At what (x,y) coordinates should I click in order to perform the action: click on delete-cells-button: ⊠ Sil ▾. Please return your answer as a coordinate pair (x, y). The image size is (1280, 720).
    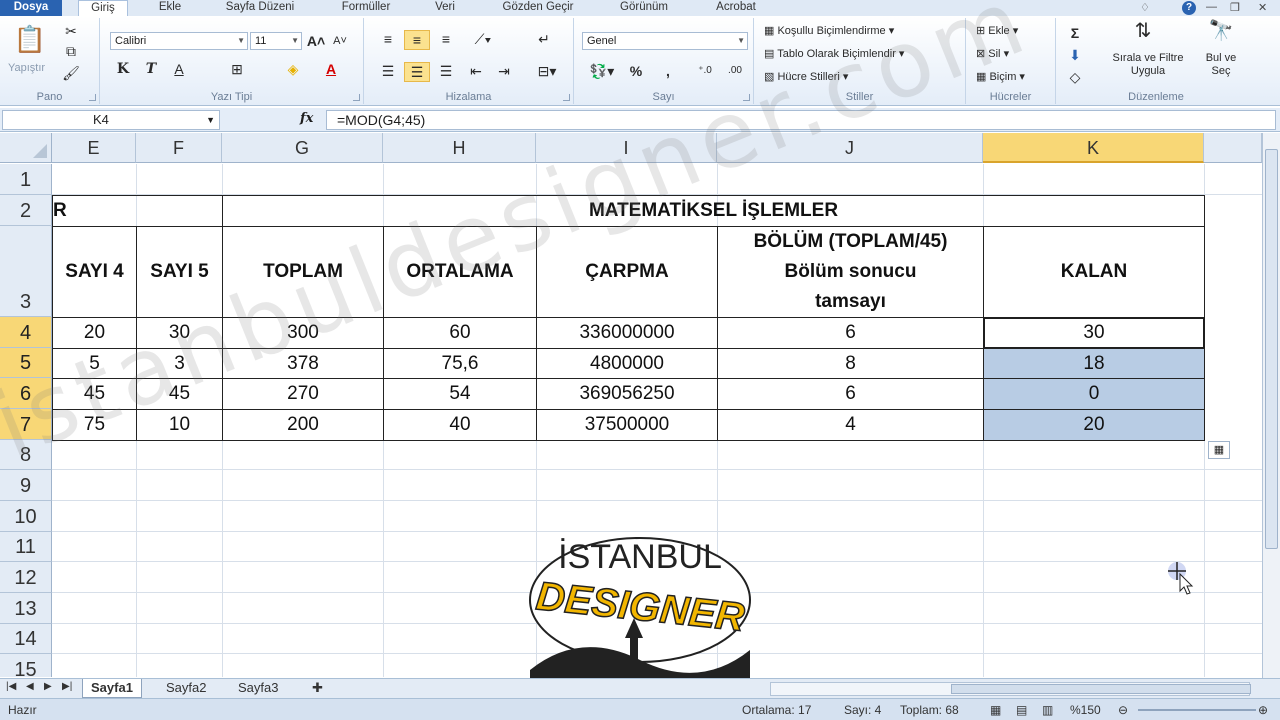
    Looking at the image, I should click on (992, 53).